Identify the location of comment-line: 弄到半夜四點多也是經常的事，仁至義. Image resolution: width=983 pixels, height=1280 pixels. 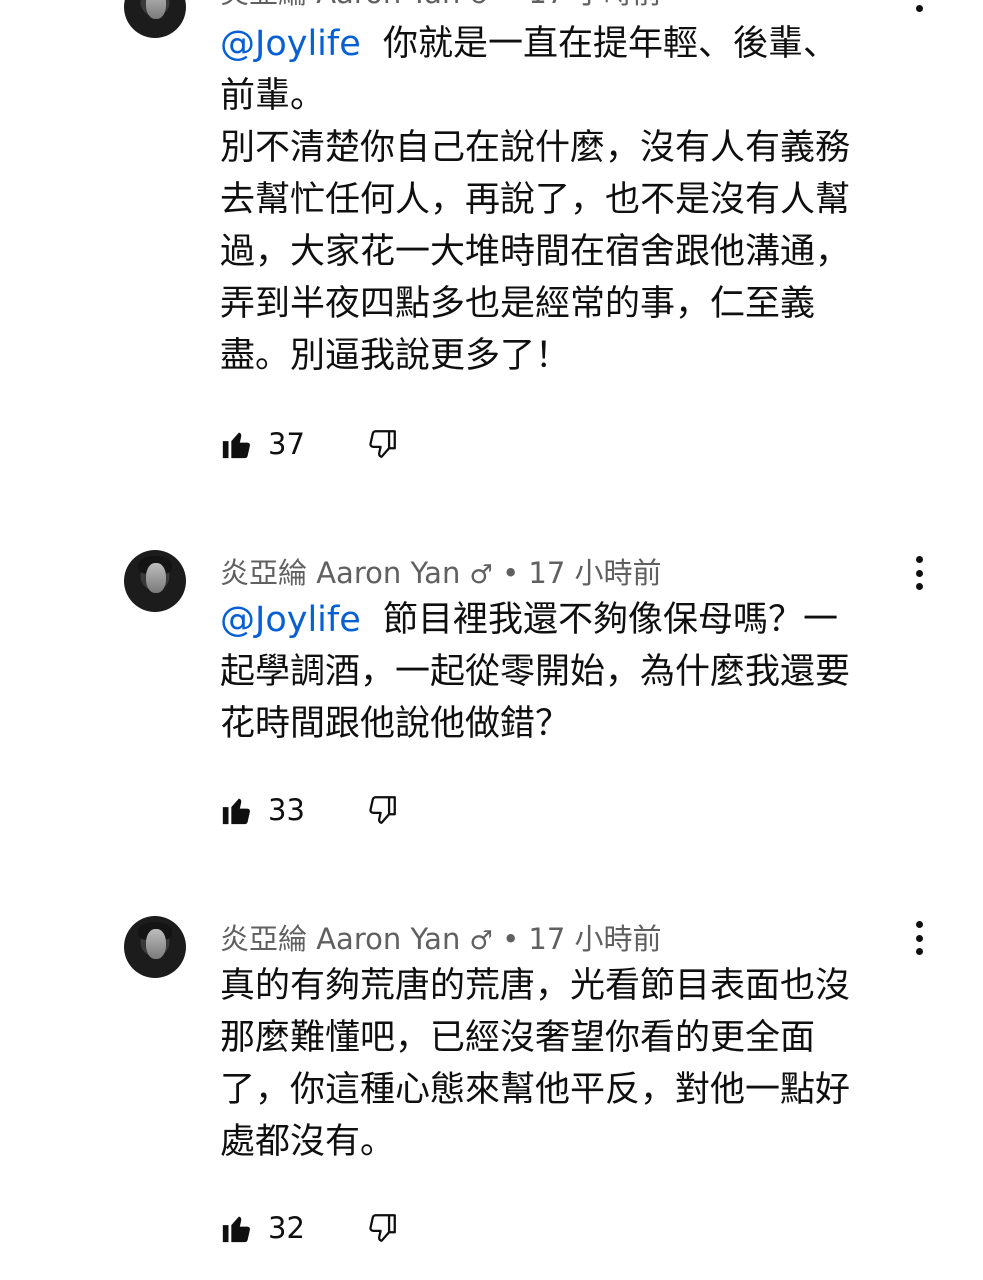
(518, 304).